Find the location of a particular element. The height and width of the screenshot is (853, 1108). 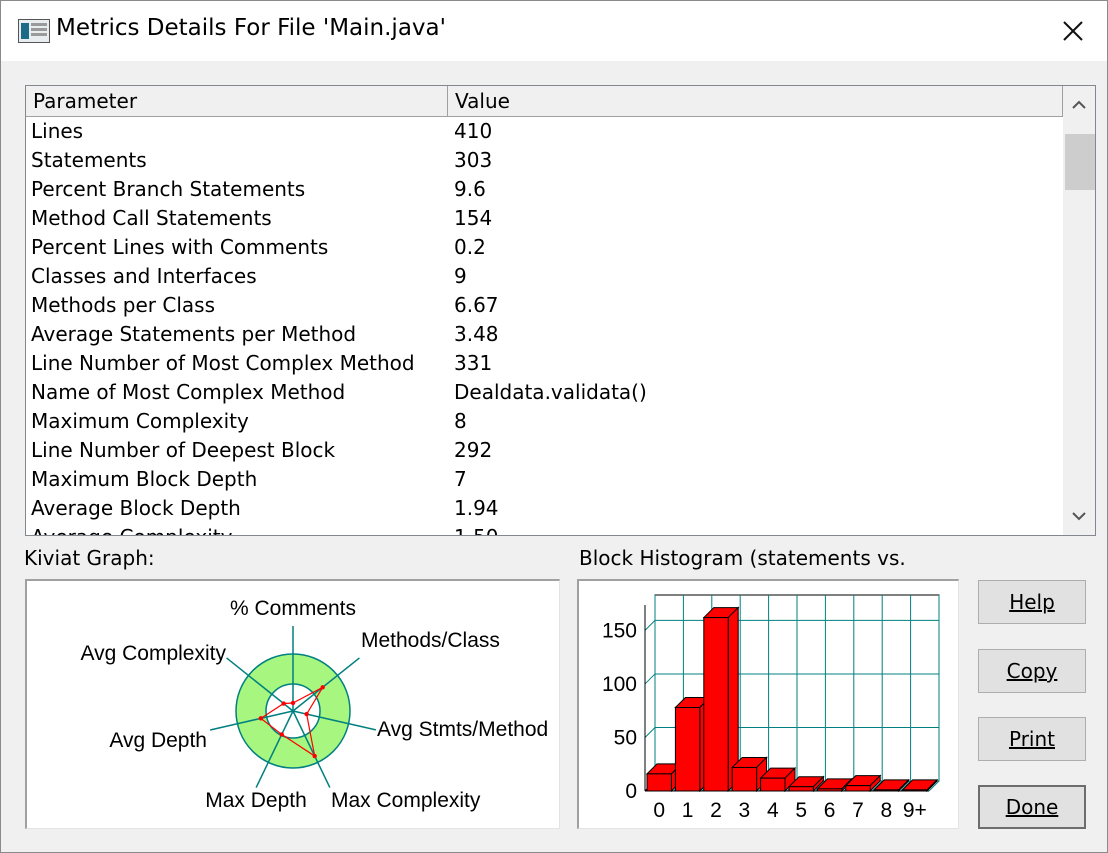

done-button: Done is located at coordinates (1032, 807).